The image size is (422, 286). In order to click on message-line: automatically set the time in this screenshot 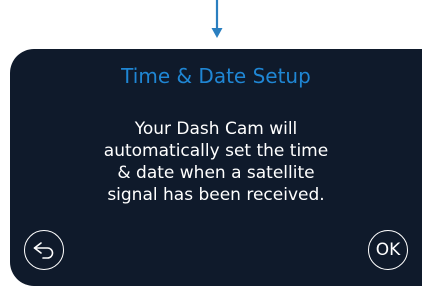, I will do `click(216, 151)`.